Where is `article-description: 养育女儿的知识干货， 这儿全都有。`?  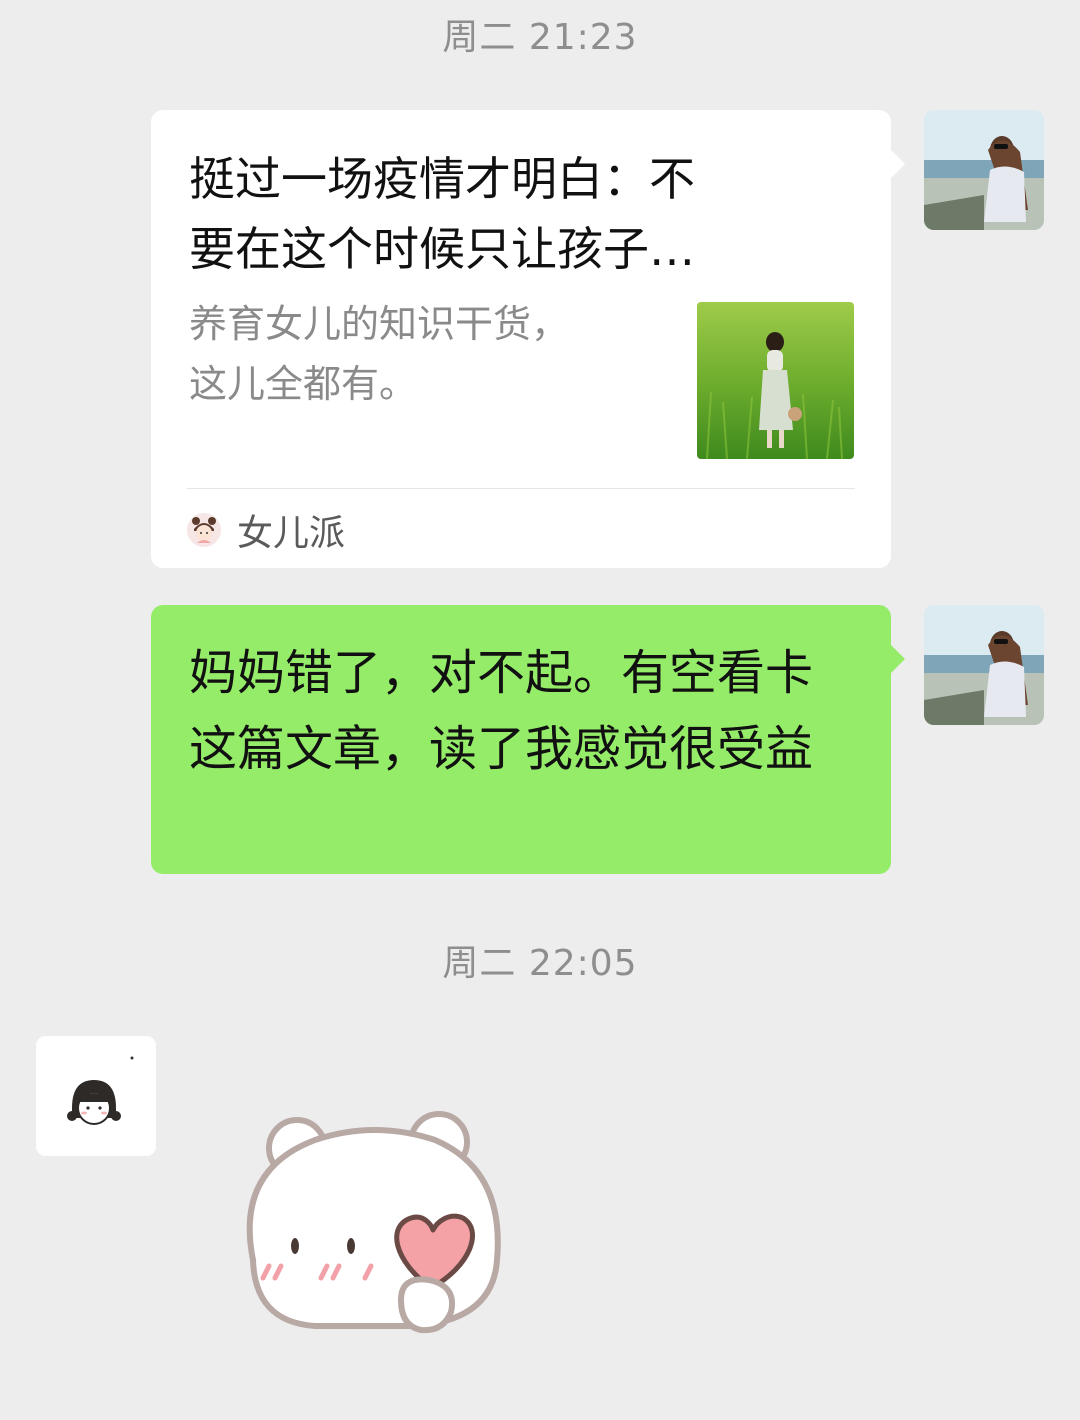
article-description: 养育女儿的知识干货， 这儿全都有。 is located at coordinates (379, 354).